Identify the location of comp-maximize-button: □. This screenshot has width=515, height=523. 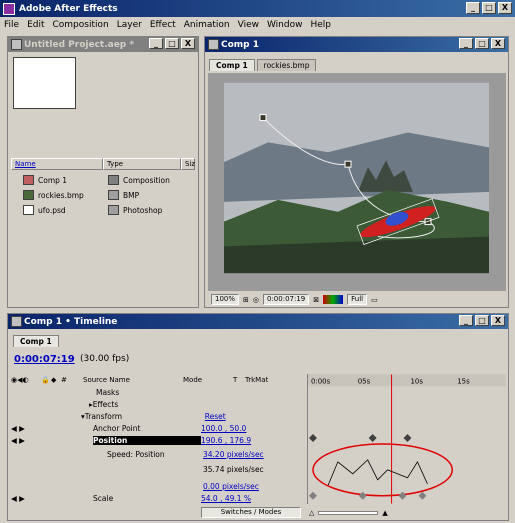
(482, 43).